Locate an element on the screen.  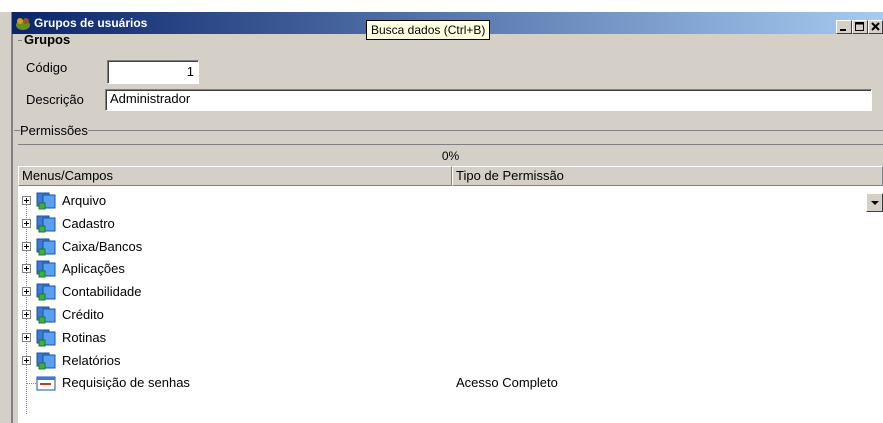
progress-bar: 0% is located at coordinates (450, 155).